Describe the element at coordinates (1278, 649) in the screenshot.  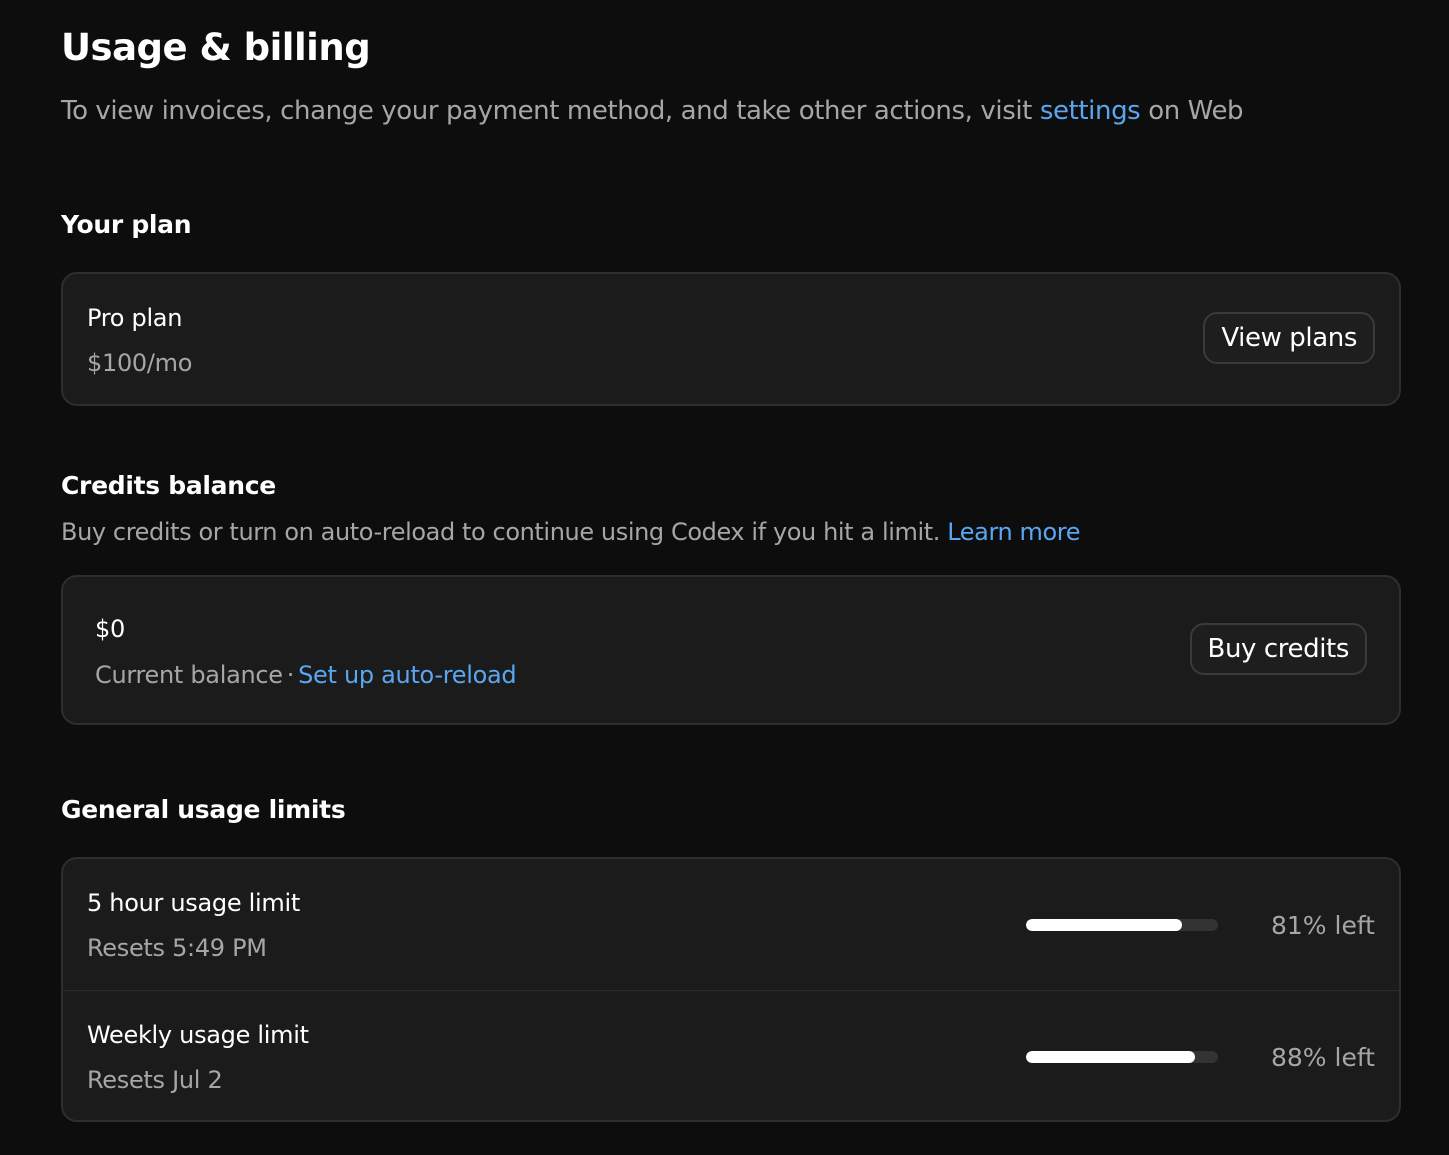
I see `buy-credits-button: Buy credits` at that location.